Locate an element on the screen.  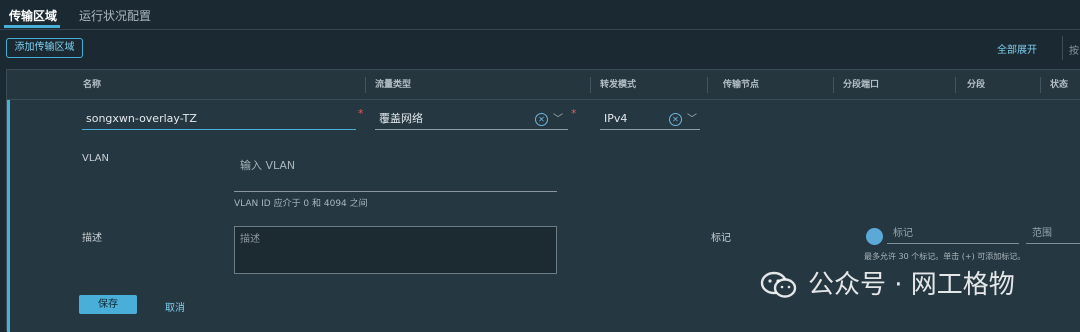
grid-header: 名称 流量类型 转发模式 传输节点 分段端口 分段 状态 is located at coordinates (543, 85).